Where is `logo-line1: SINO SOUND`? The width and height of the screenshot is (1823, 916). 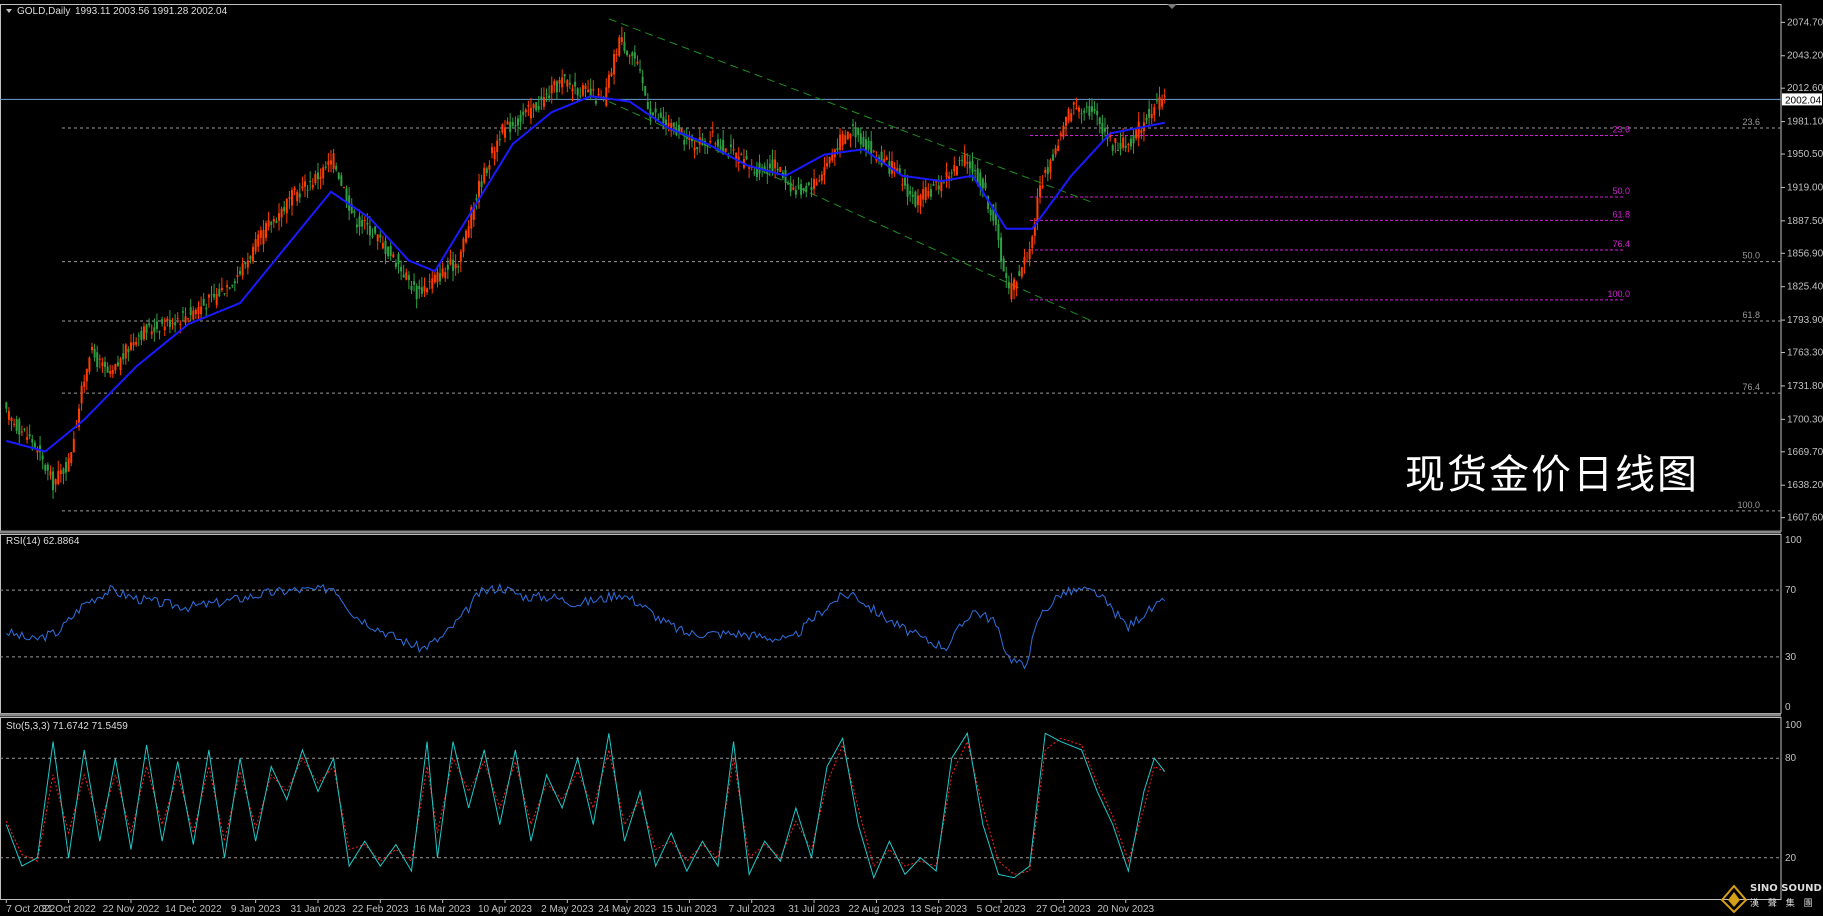
logo-line1: SINO SOUND is located at coordinates (1786, 888).